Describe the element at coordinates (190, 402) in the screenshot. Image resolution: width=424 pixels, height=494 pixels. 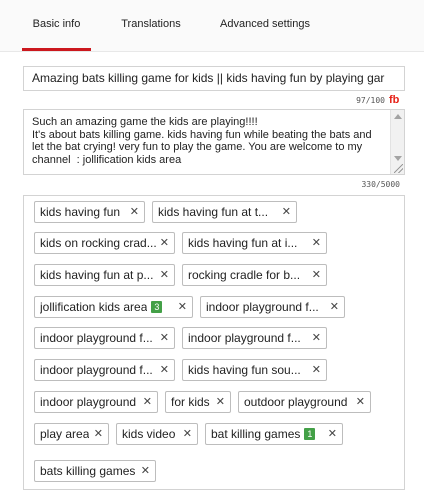
I see `tag-label: for kids` at that location.